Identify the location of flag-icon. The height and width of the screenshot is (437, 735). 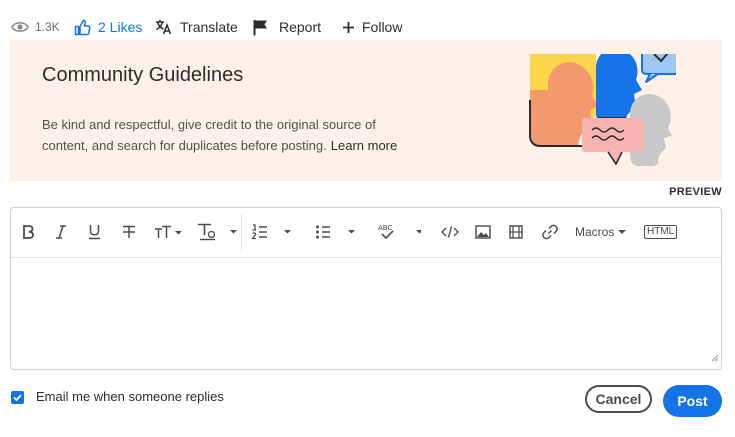
(260, 27).